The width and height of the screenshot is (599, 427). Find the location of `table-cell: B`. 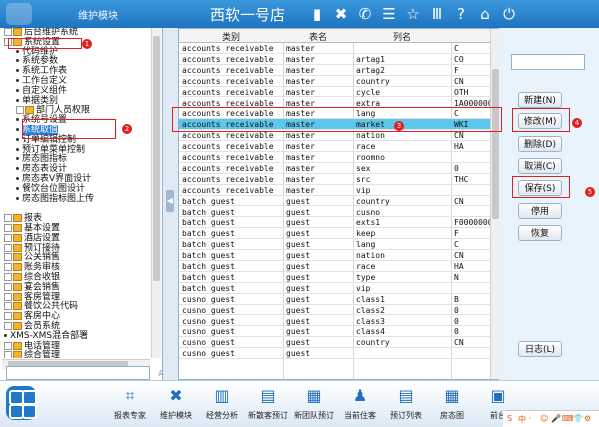

table-cell: B is located at coordinates (472, 299).